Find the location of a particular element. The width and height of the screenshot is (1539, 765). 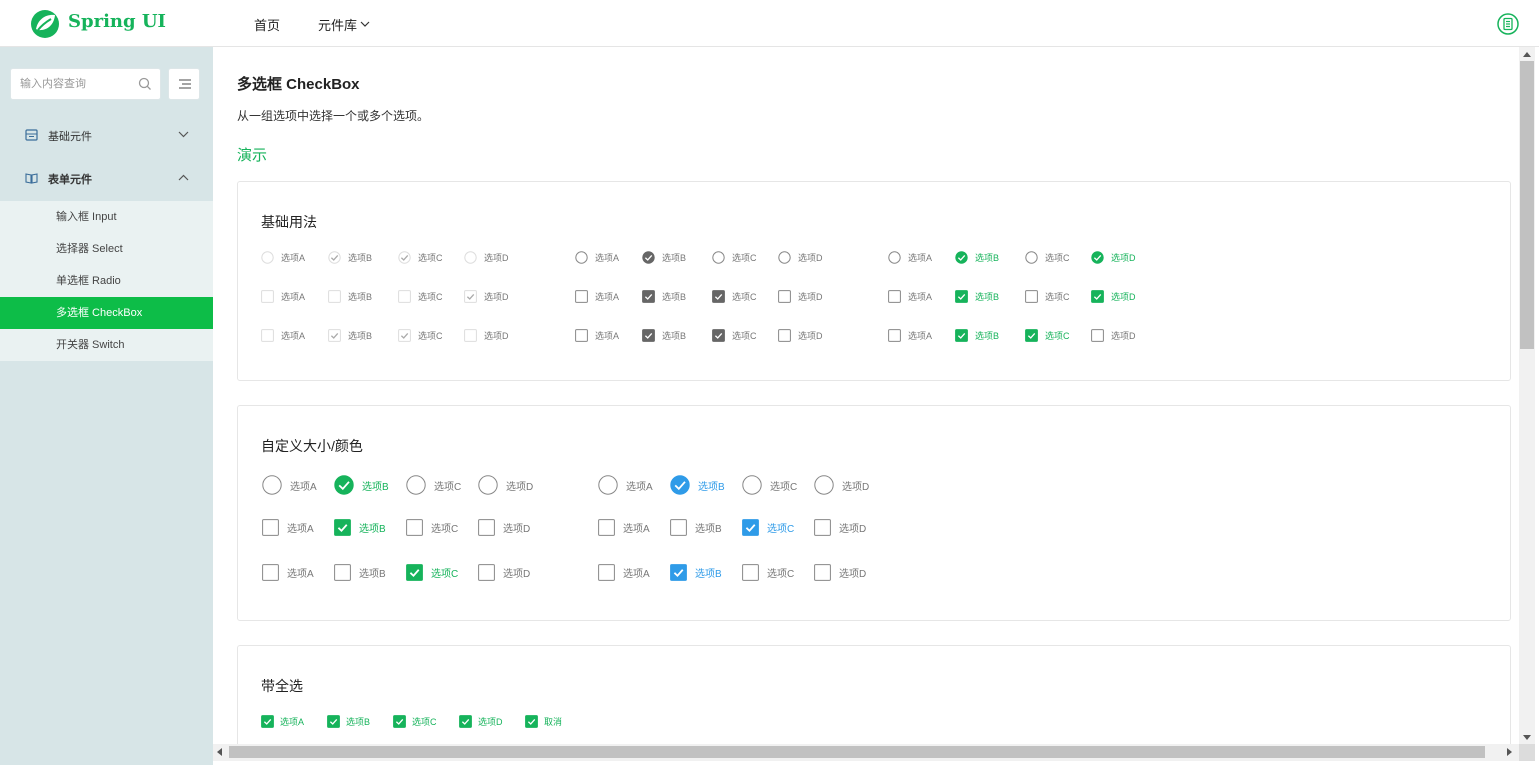

scroll-down-arrow-icon is located at coordinates (1527, 737).